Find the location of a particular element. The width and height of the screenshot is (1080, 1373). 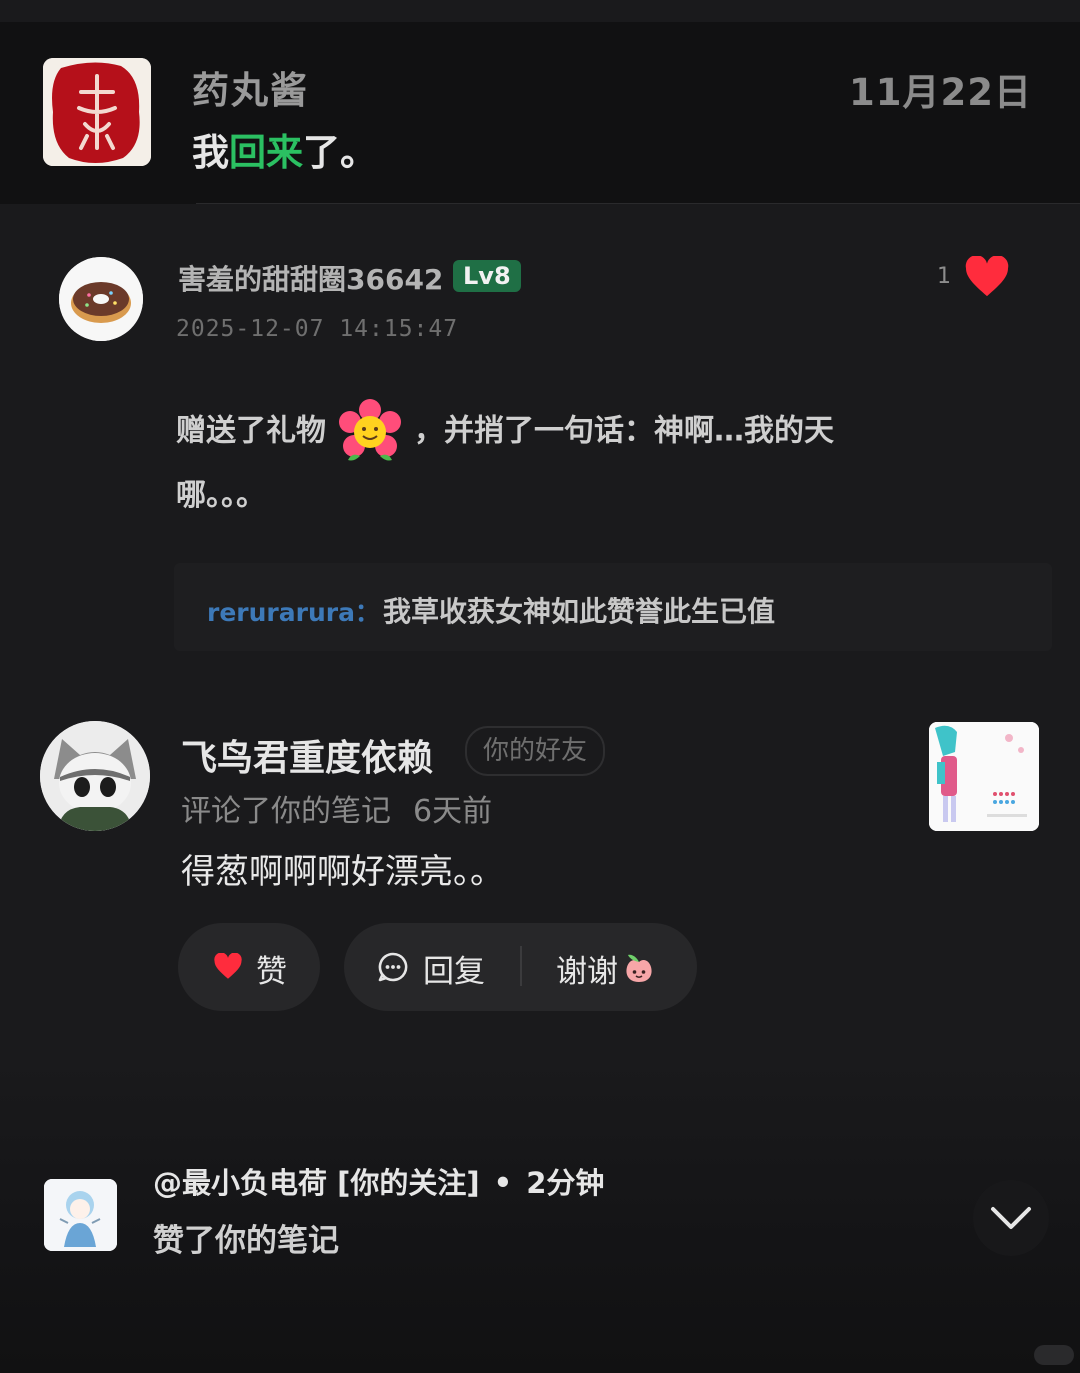

collapse-button is located at coordinates (1011, 1218).